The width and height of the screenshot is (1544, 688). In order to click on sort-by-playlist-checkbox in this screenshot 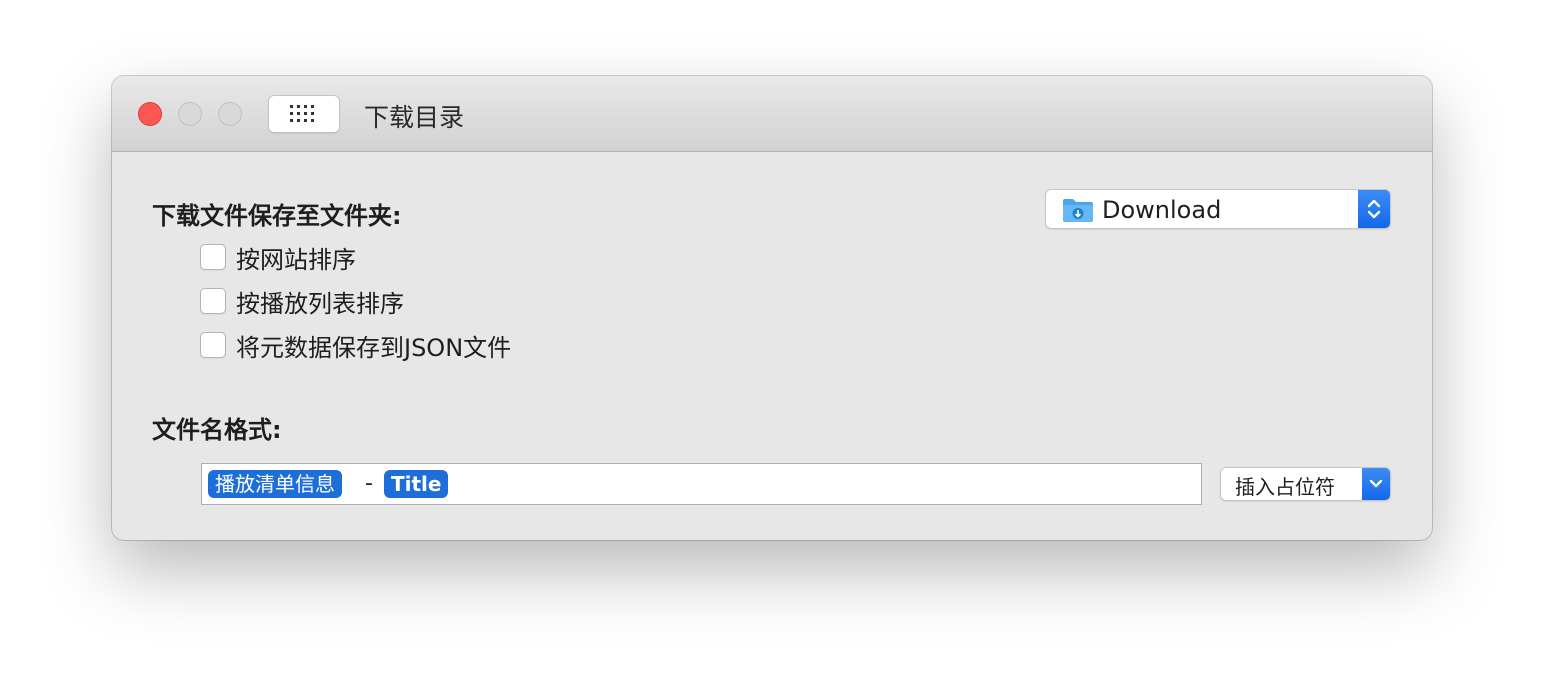, I will do `click(213, 301)`.